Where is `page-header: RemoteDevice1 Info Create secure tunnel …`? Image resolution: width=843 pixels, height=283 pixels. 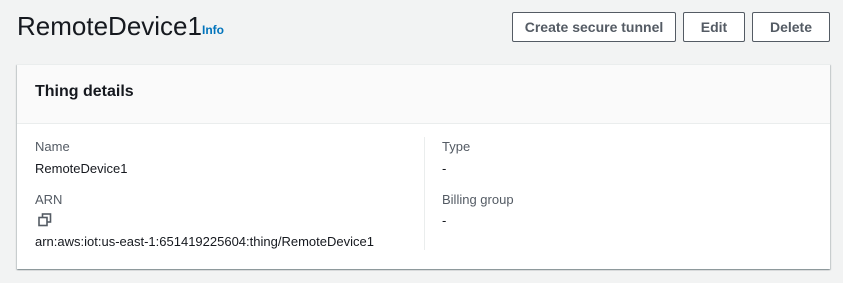
page-header: RemoteDevice1 Info Create secure tunnel … is located at coordinates (423, 27).